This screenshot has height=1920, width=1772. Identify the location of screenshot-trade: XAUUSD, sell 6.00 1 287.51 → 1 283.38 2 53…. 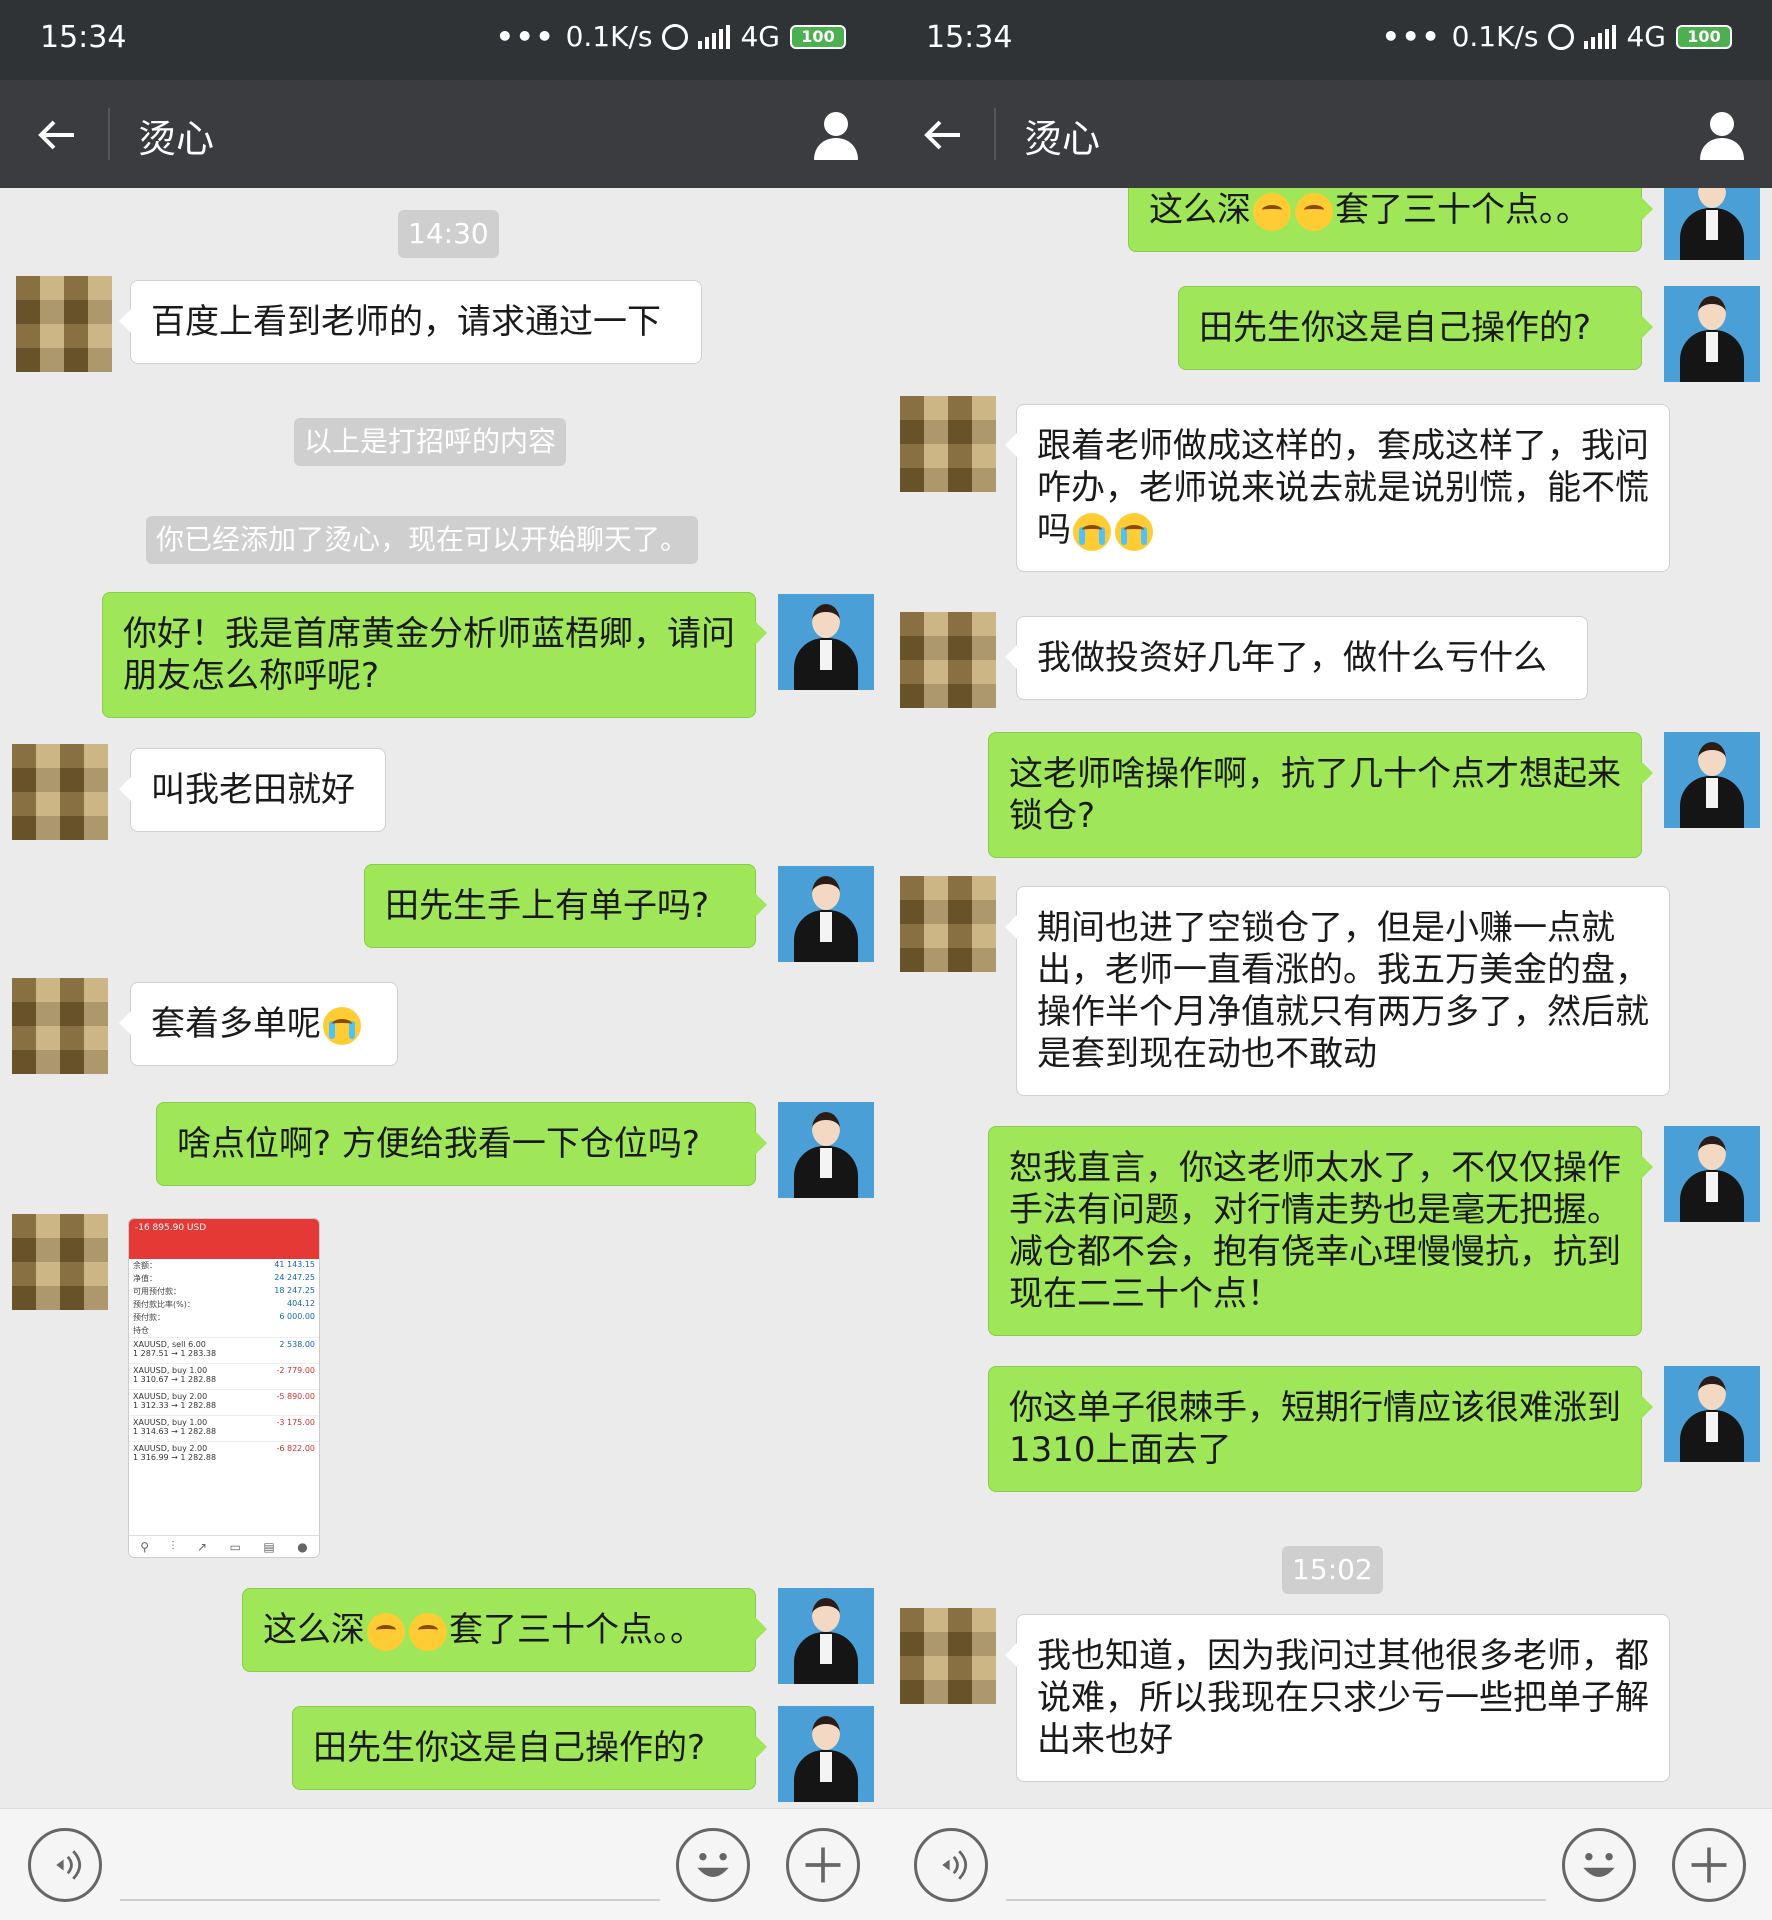
(224, 1350).